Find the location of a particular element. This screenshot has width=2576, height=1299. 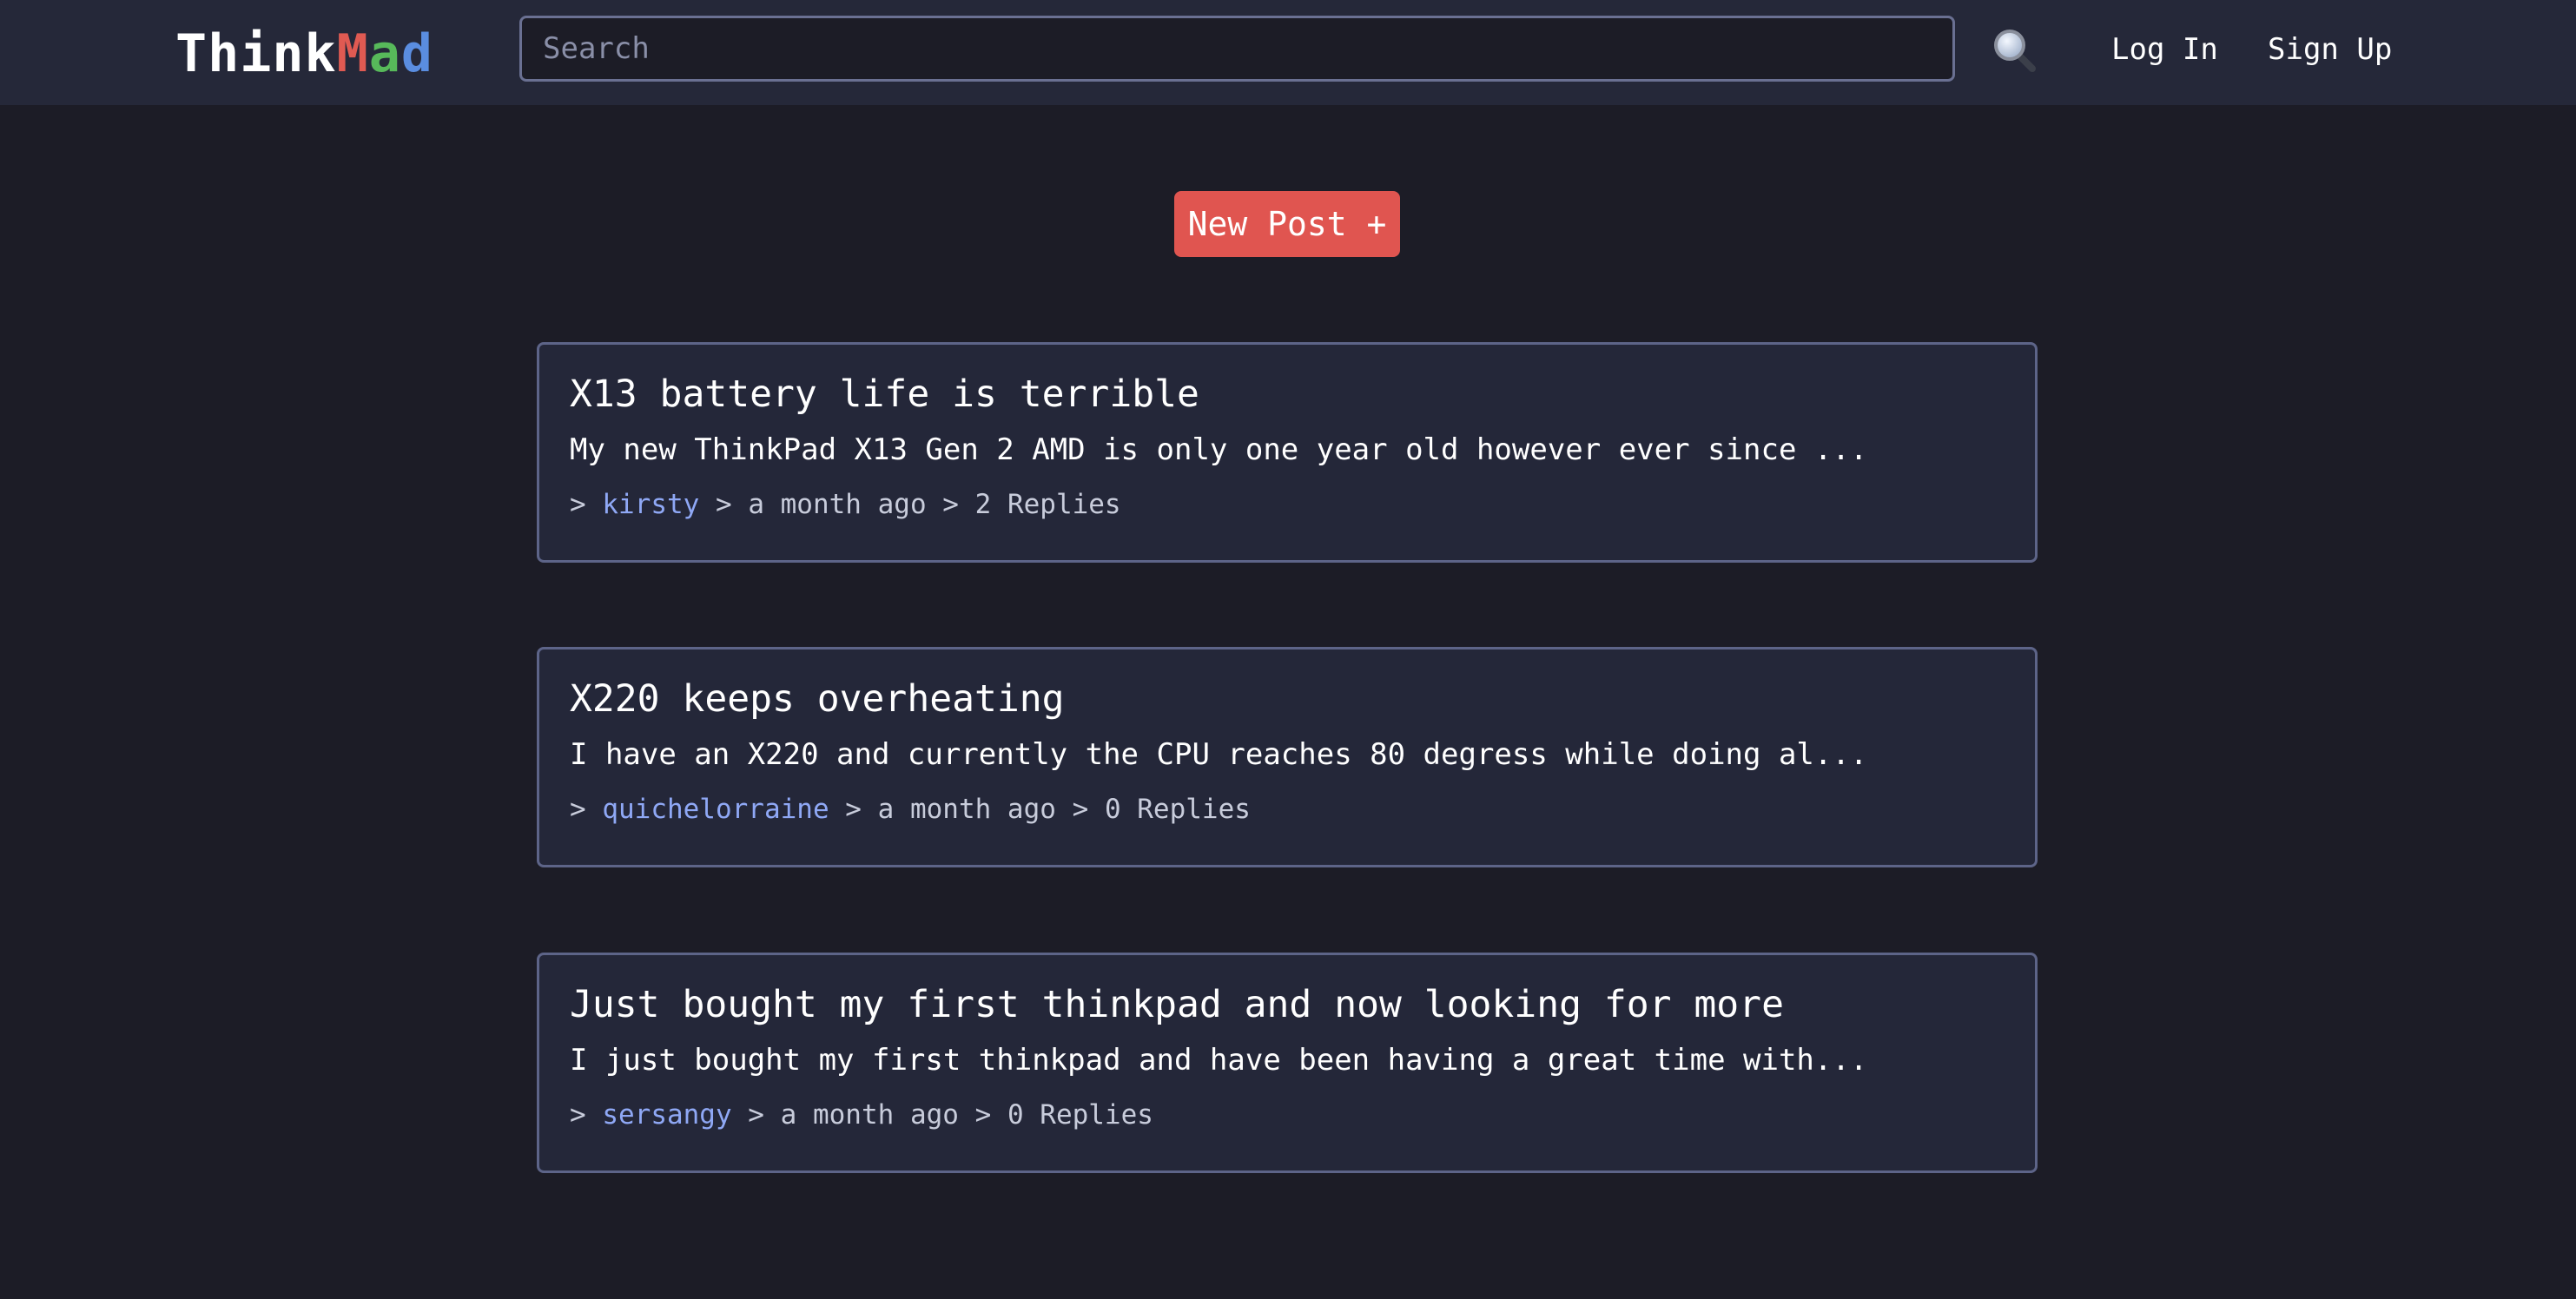

post-meta: > kirsty > a month ago > 2 Replies is located at coordinates (846, 504).